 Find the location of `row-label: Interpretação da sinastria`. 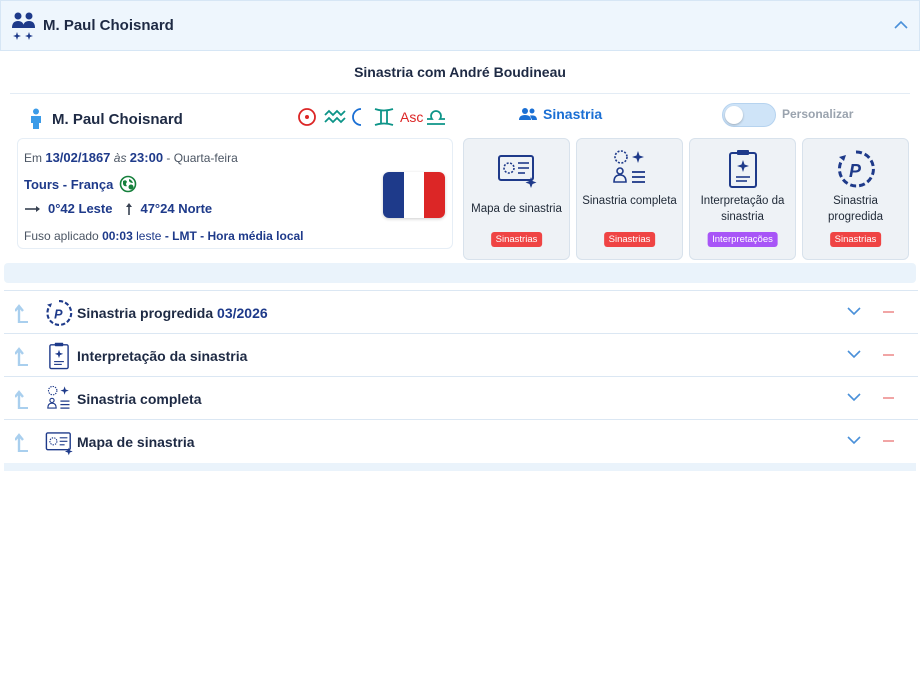

row-label: Interpretação da sinastria is located at coordinates (162, 356).